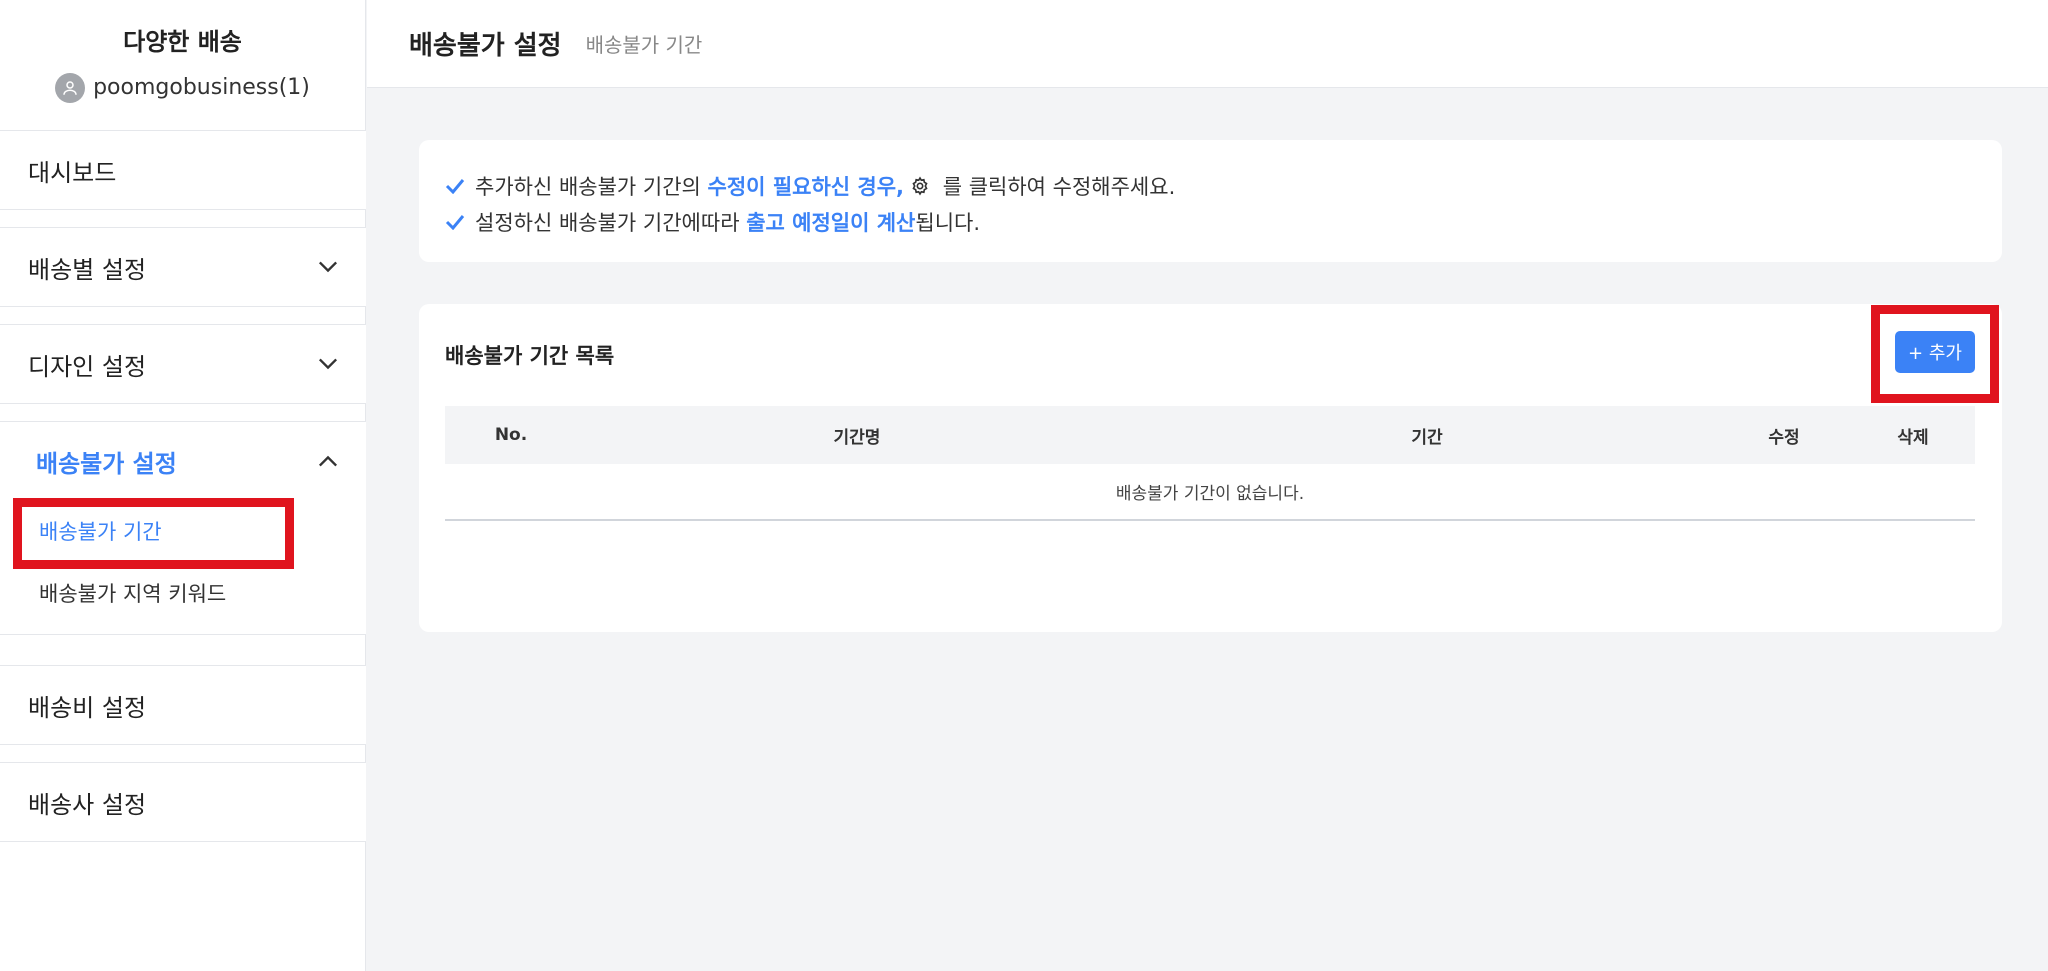  Describe the element at coordinates (530, 356) in the screenshot. I see `list-title: 배송불가 기간 목록` at that location.